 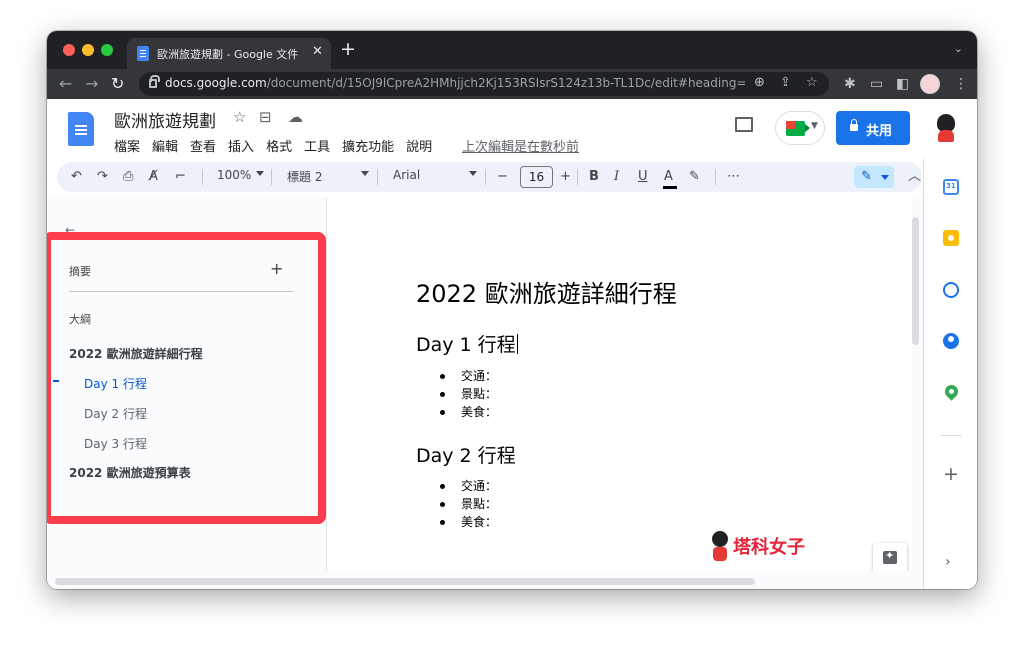 I want to click on style-caret-icon, so click(x=365, y=173).